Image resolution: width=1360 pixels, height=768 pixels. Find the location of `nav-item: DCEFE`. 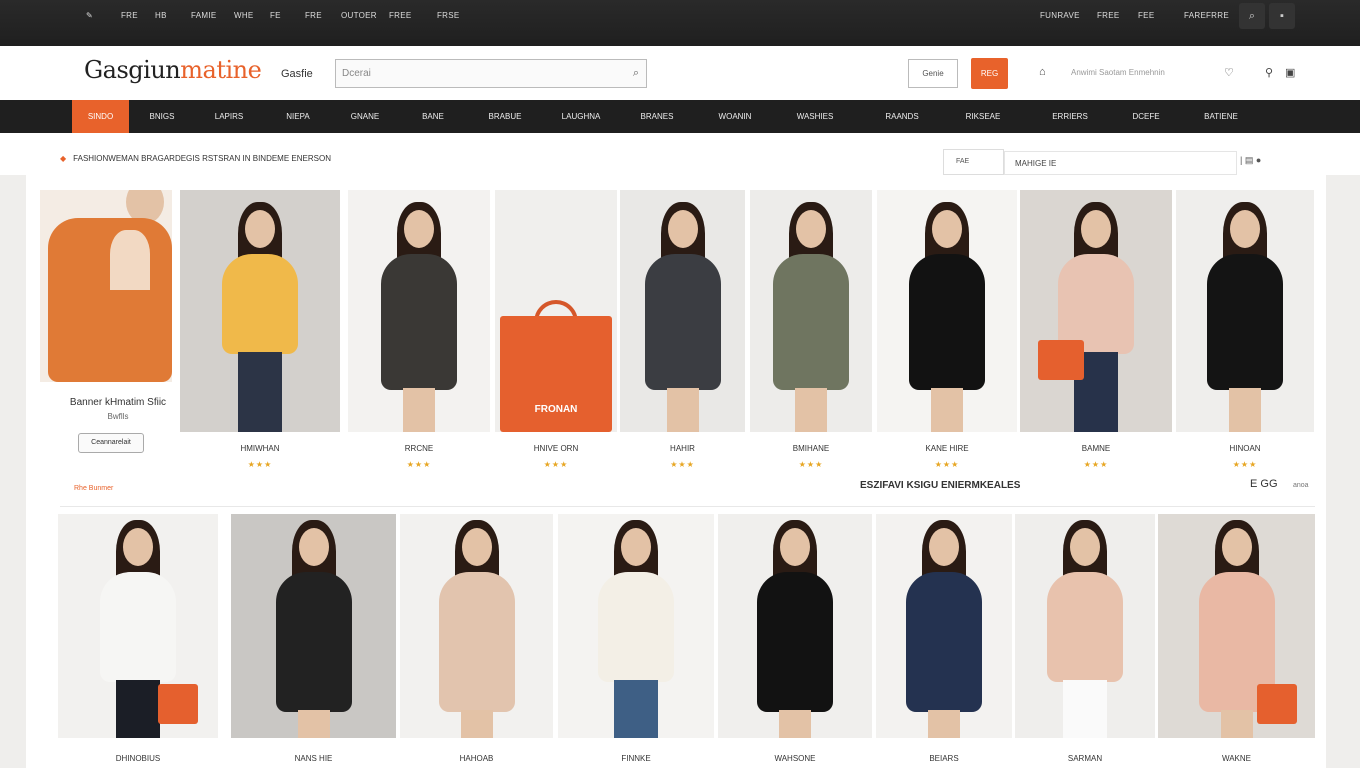

nav-item: DCEFE is located at coordinates (1146, 116).